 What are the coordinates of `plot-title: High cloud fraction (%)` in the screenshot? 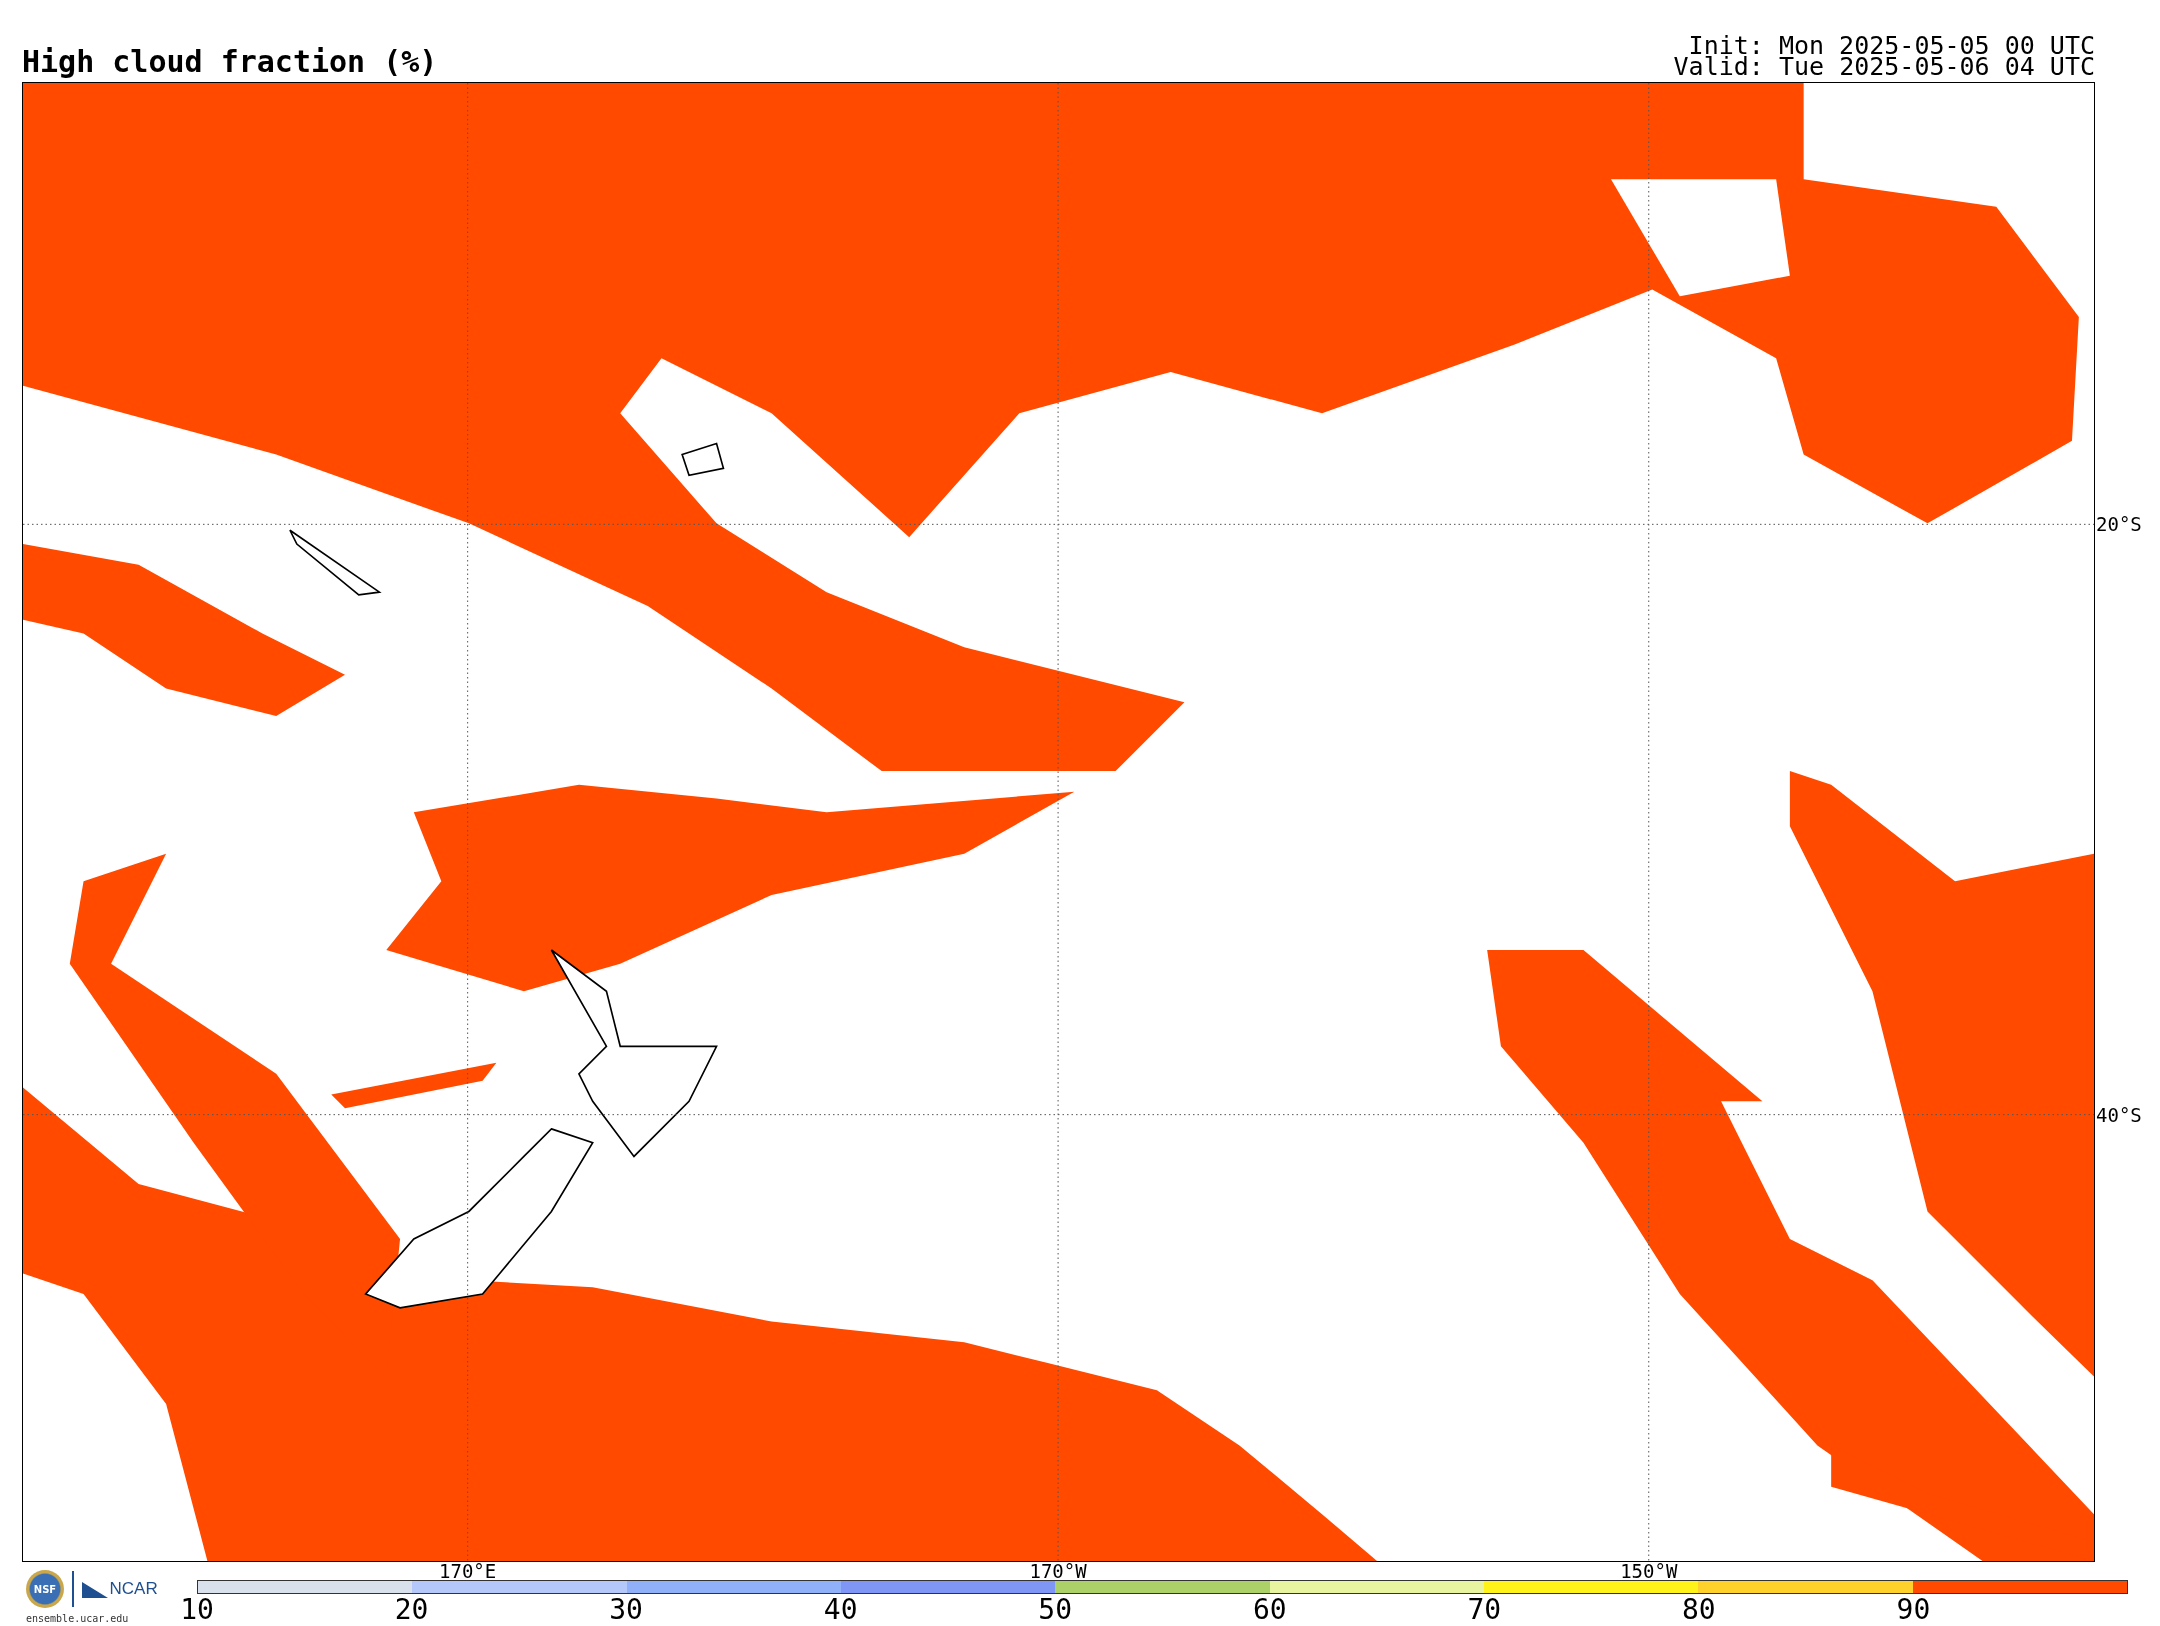 It's located at (230, 62).